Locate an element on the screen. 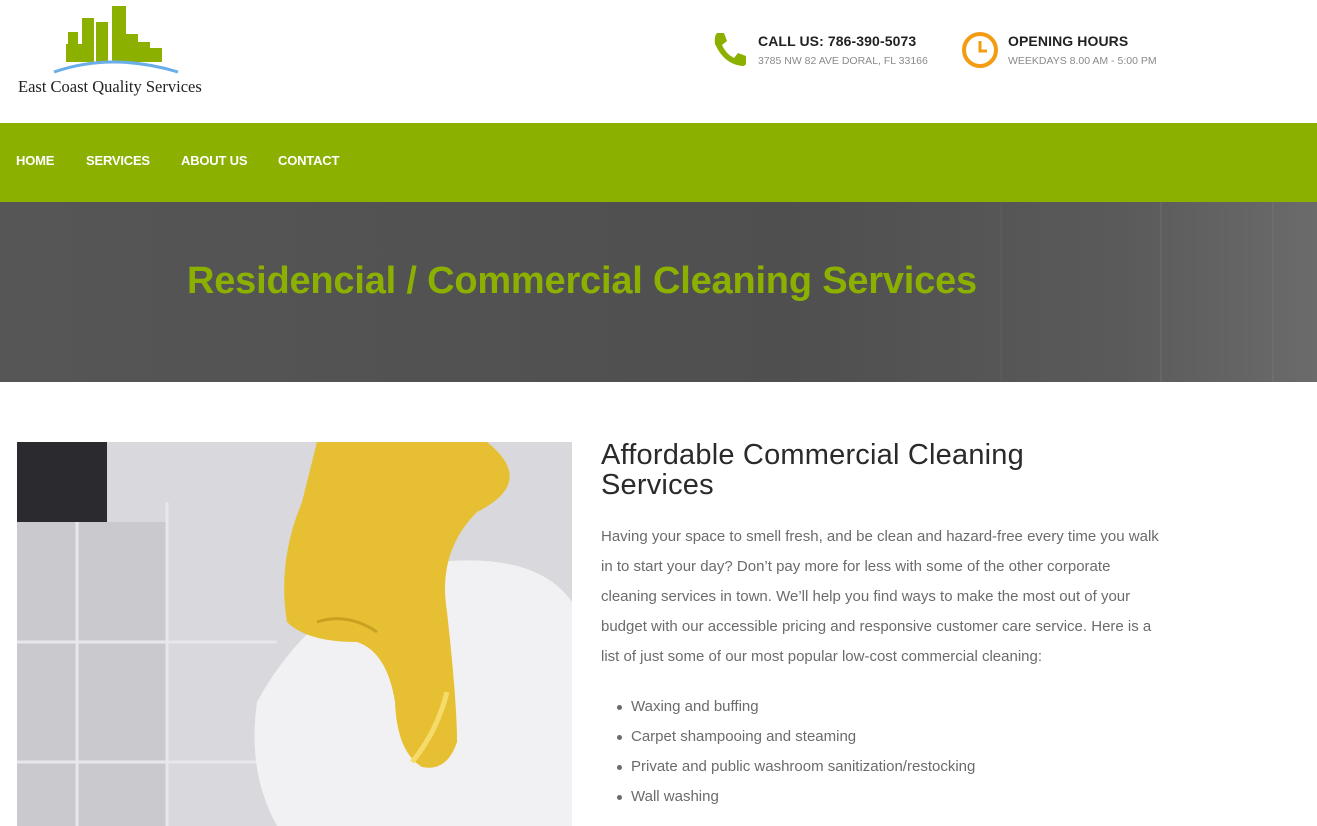 The width and height of the screenshot is (1317, 826). section-heading: Affordable Commercial Cleaning Services is located at coordinates (812, 470).